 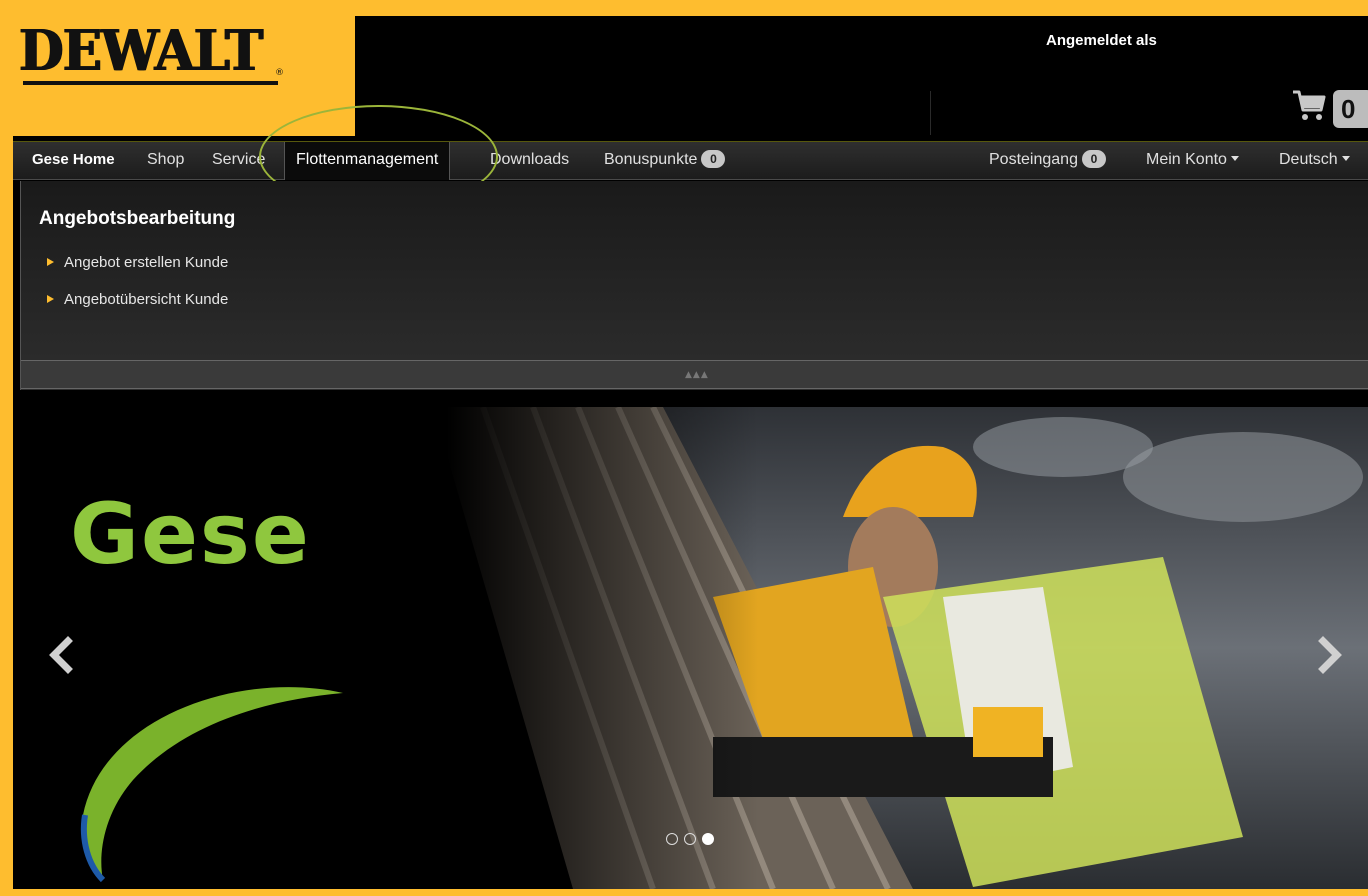 I want to click on collapse-up-icon: ▲▲▲, so click(x=697, y=375).